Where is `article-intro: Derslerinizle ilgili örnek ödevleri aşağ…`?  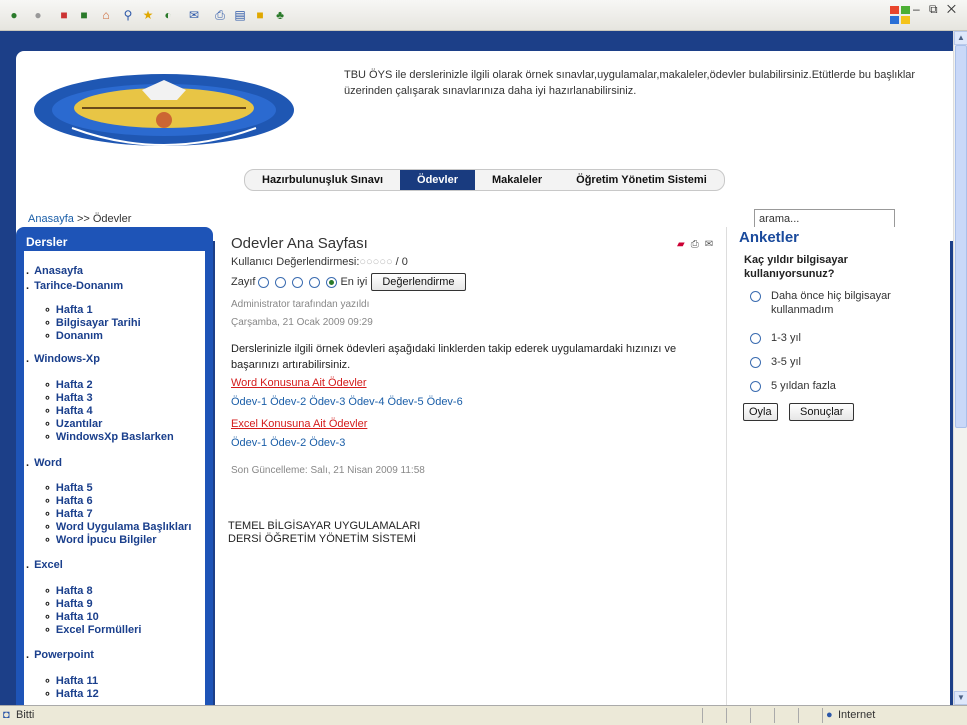
article-intro: Derslerinizle ilgili örnek ödevleri aşağ… is located at coordinates (454, 357).